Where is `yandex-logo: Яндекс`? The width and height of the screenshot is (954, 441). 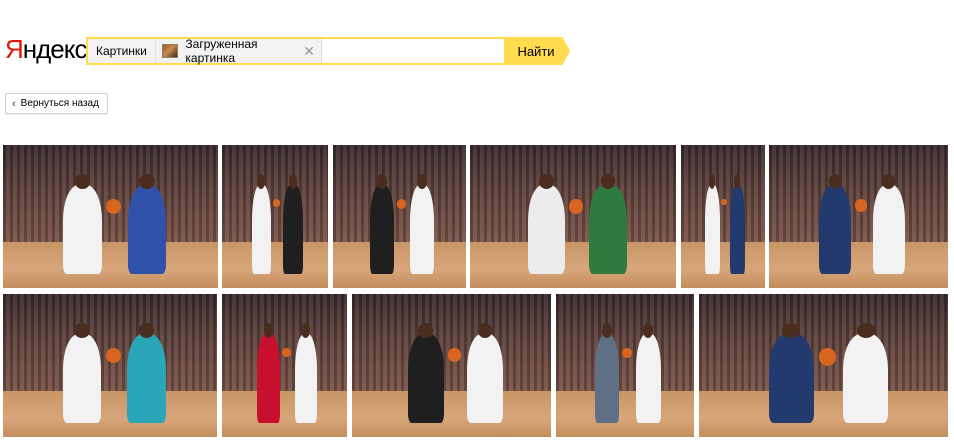 yandex-logo: Яндекс is located at coordinates (46, 49).